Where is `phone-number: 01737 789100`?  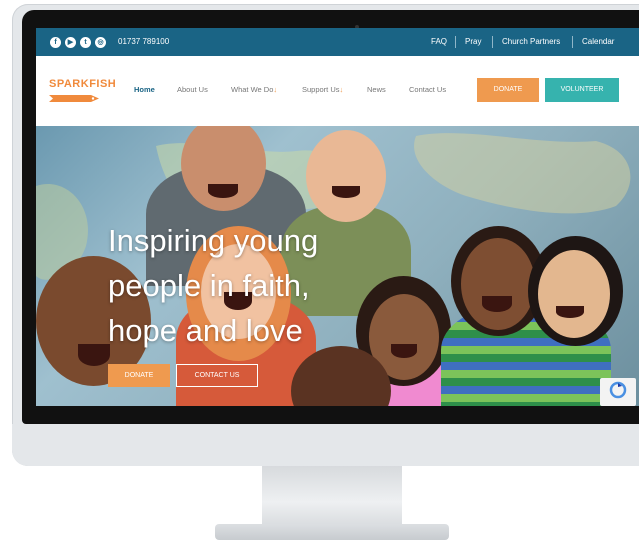 phone-number: 01737 789100 is located at coordinates (143, 41).